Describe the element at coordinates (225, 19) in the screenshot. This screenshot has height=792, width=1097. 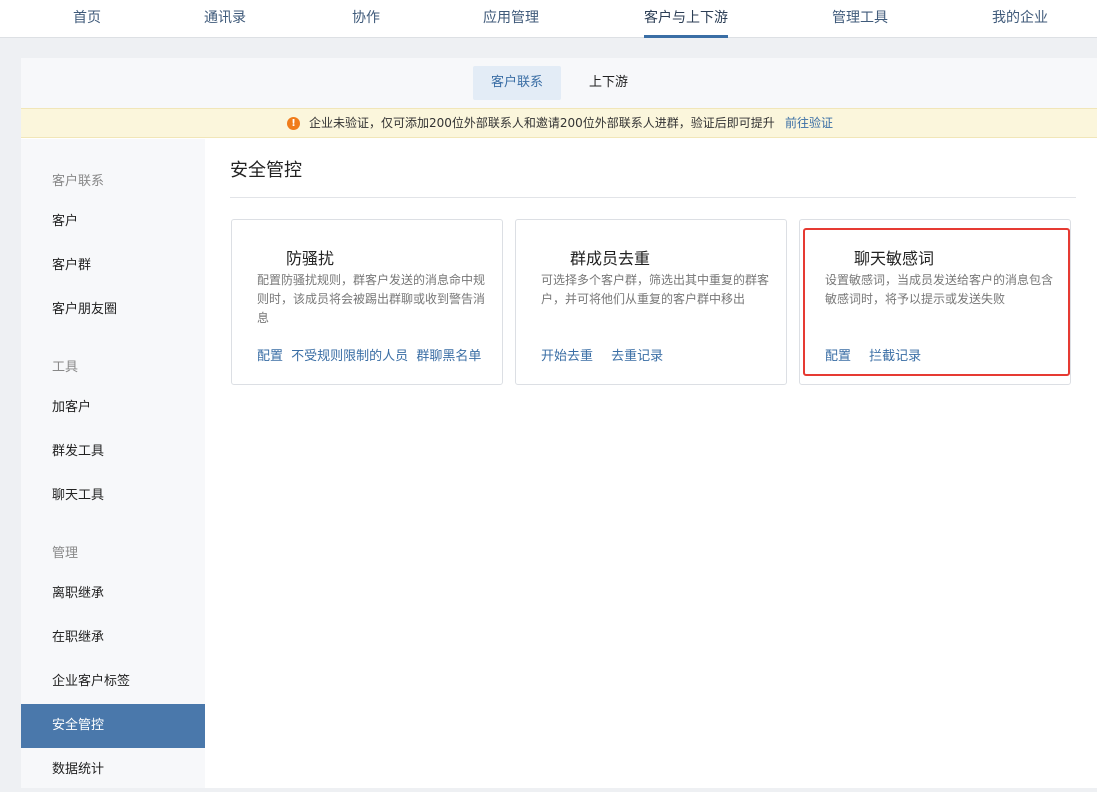
I see `nav-contacts: 通讯录` at that location.